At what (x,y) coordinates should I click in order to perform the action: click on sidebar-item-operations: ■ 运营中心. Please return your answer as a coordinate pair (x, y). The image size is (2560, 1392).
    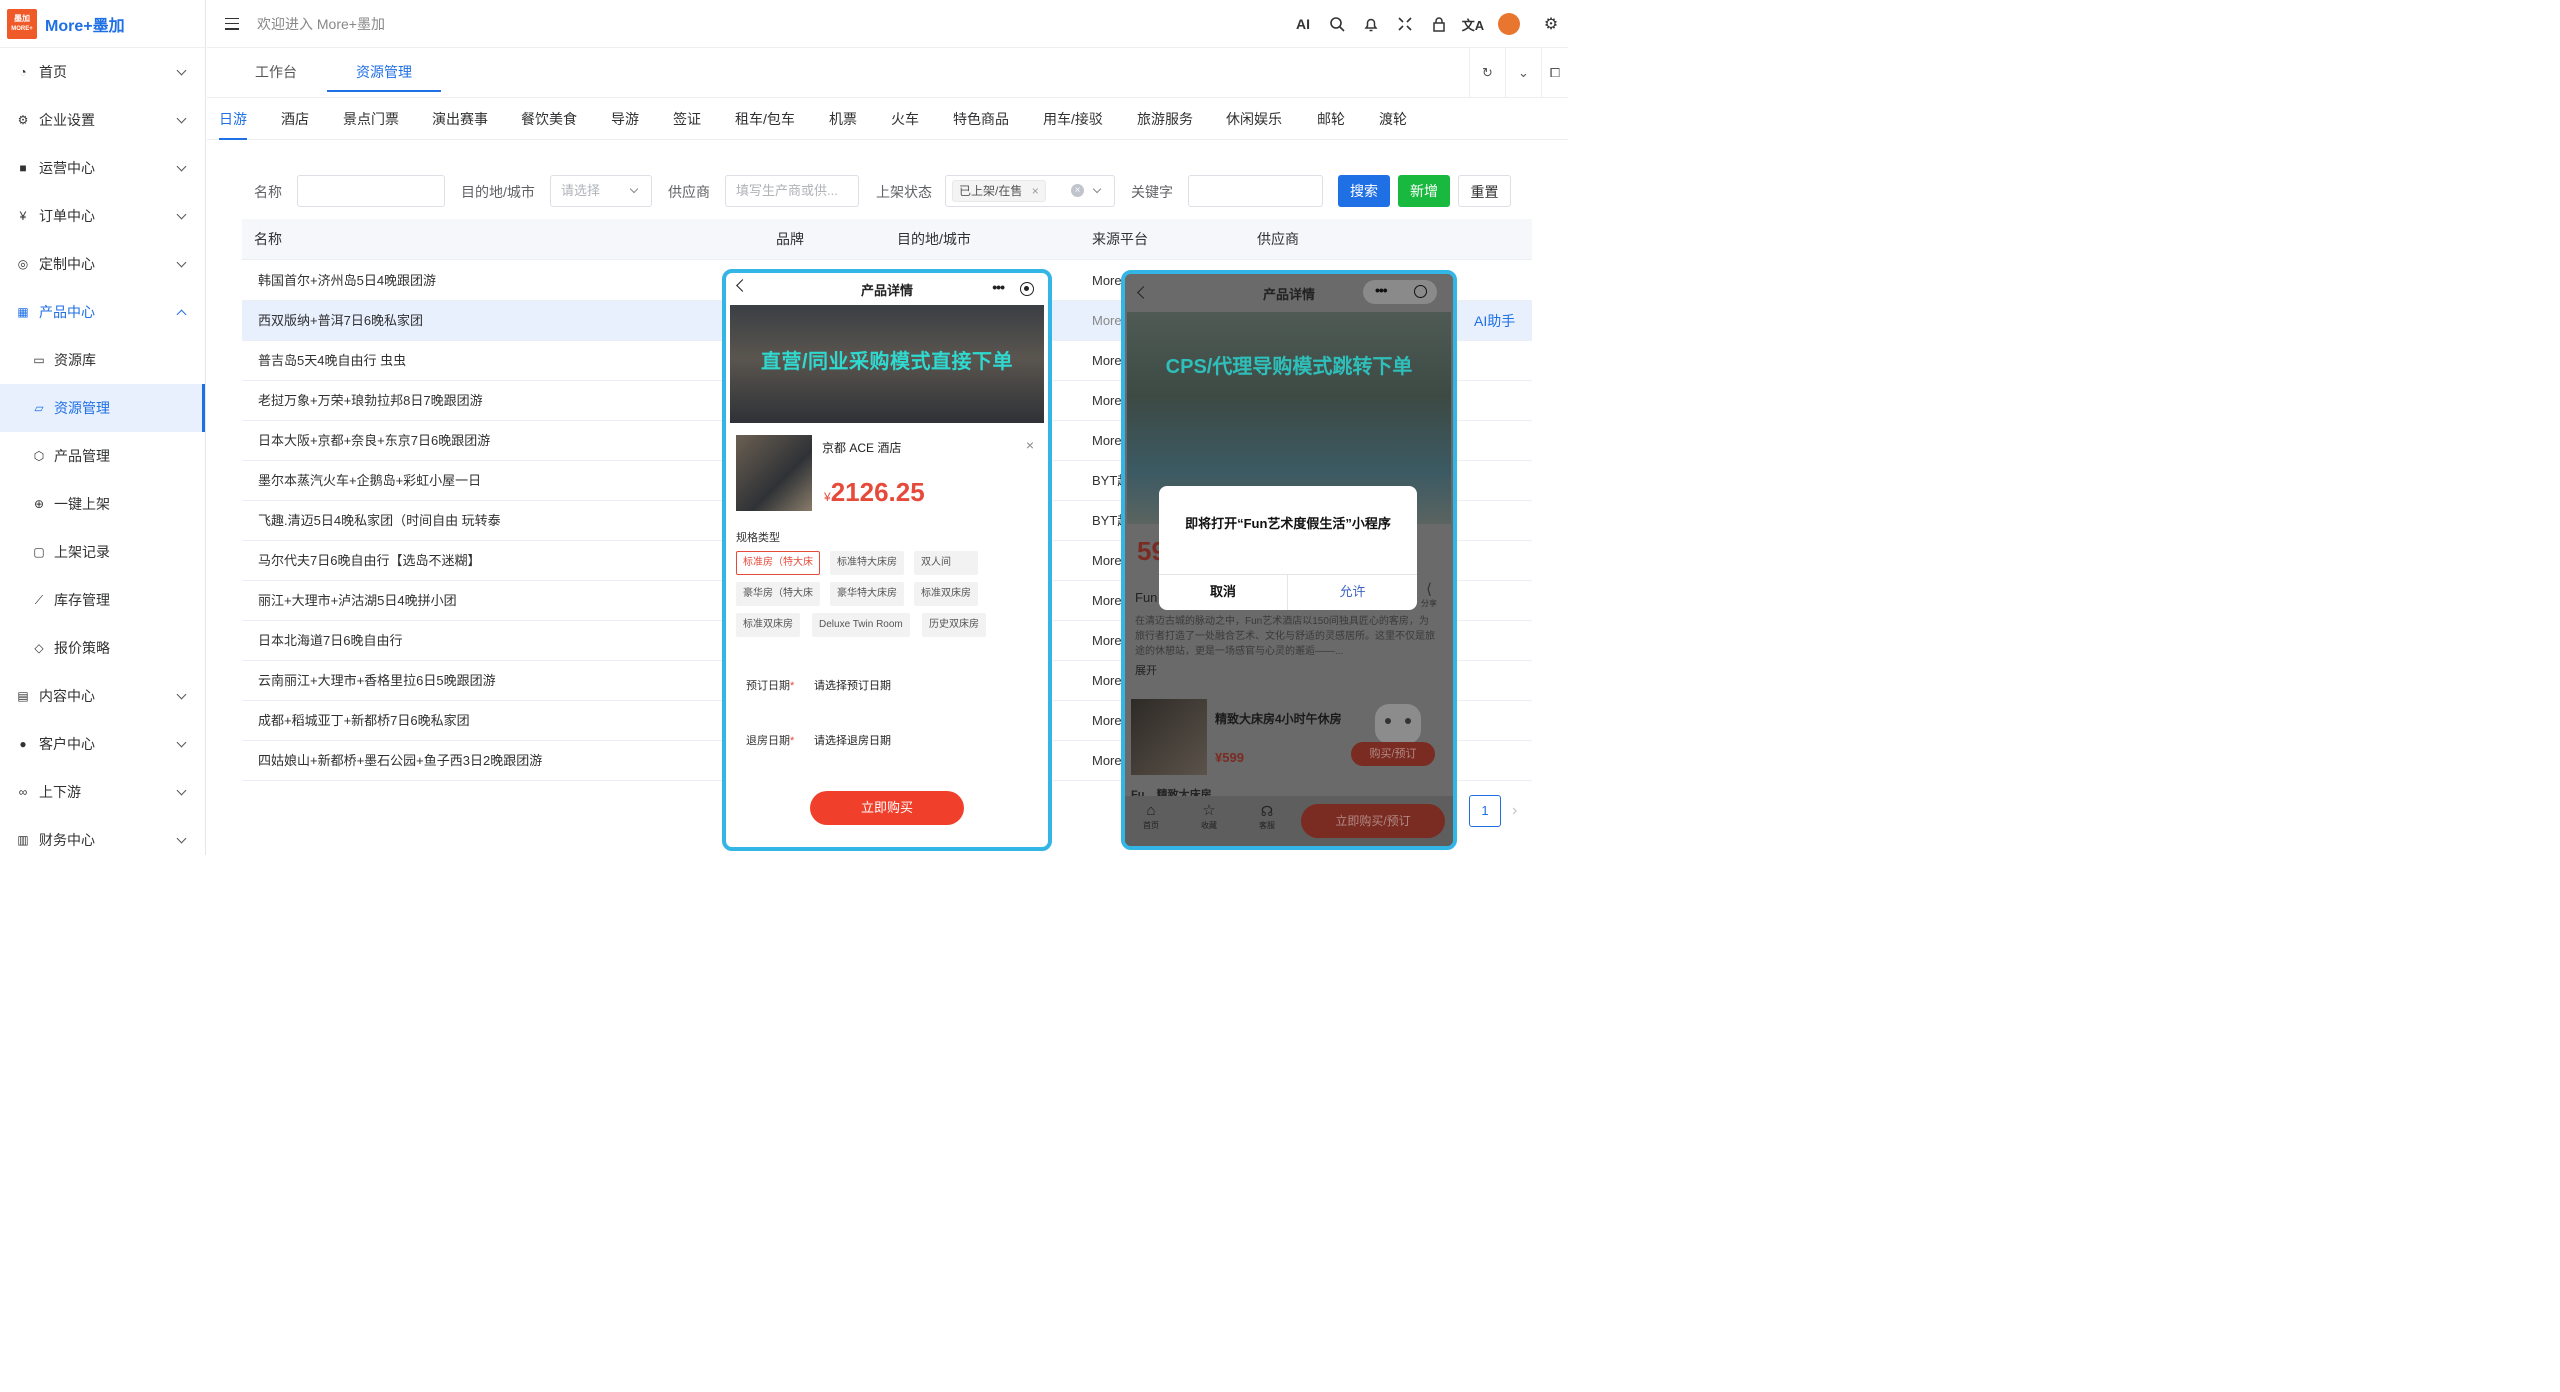
    Looking at the image, I should click on (102, 168).